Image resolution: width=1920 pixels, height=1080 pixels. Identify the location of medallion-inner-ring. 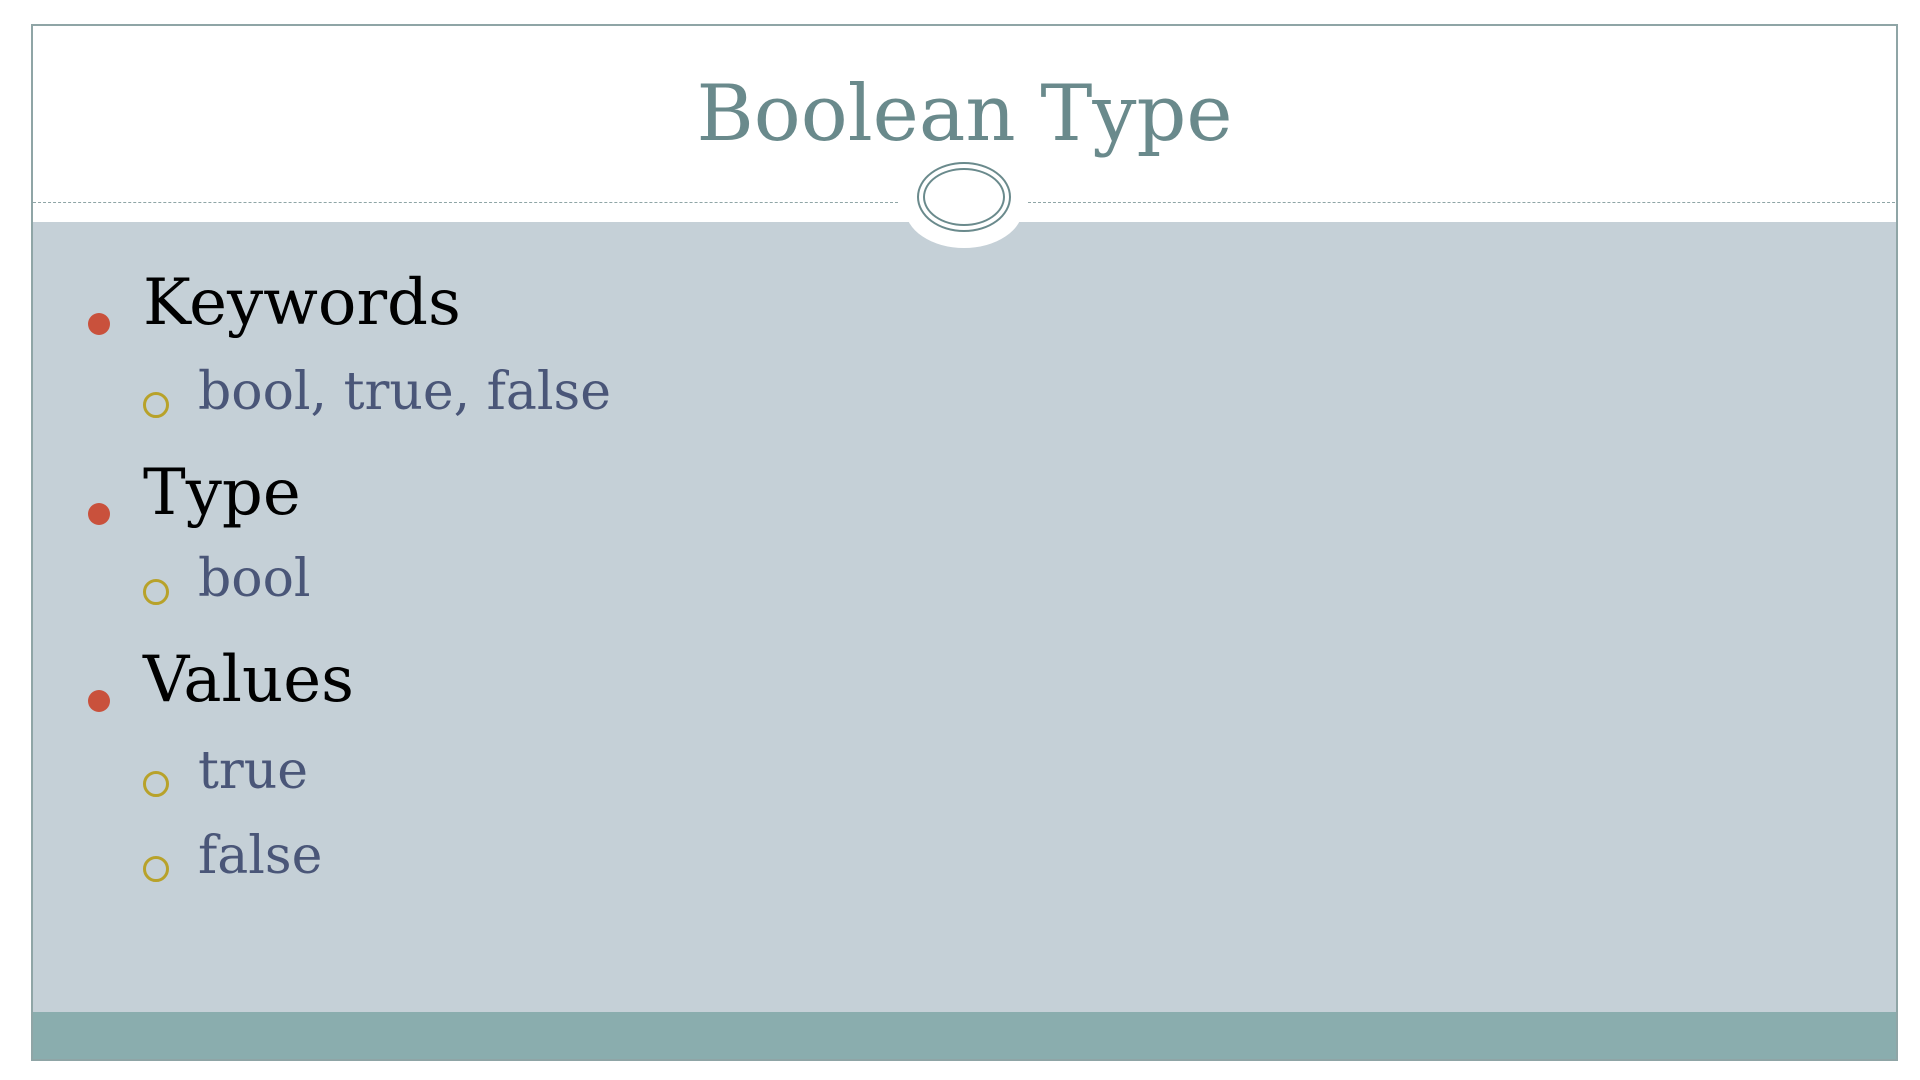
(964, 197).